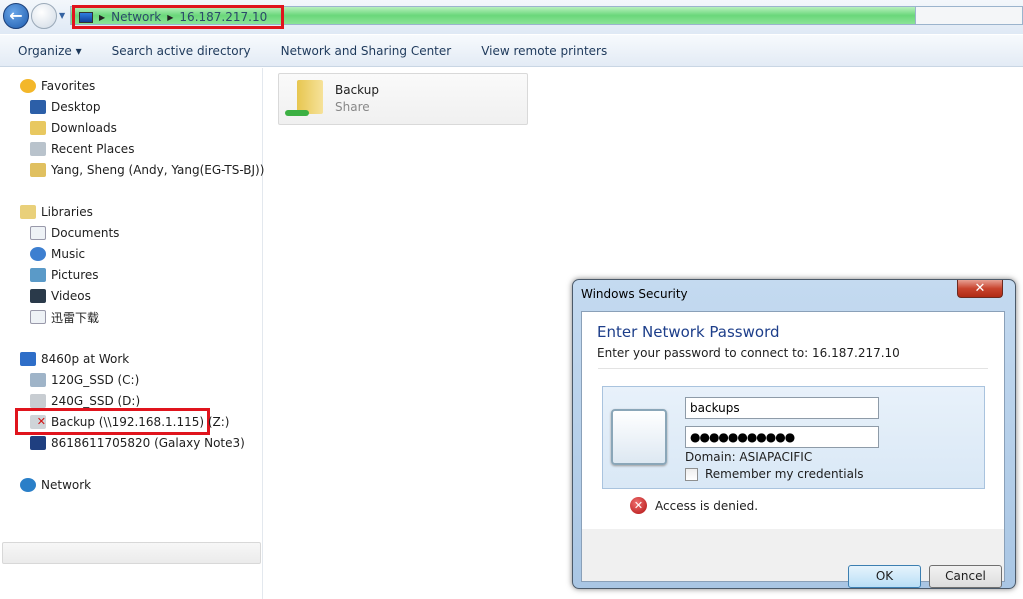  What do you see at coordinates (28, 359) in the screenshot?
I see `computer-icon` at bounding box center [28, 359].